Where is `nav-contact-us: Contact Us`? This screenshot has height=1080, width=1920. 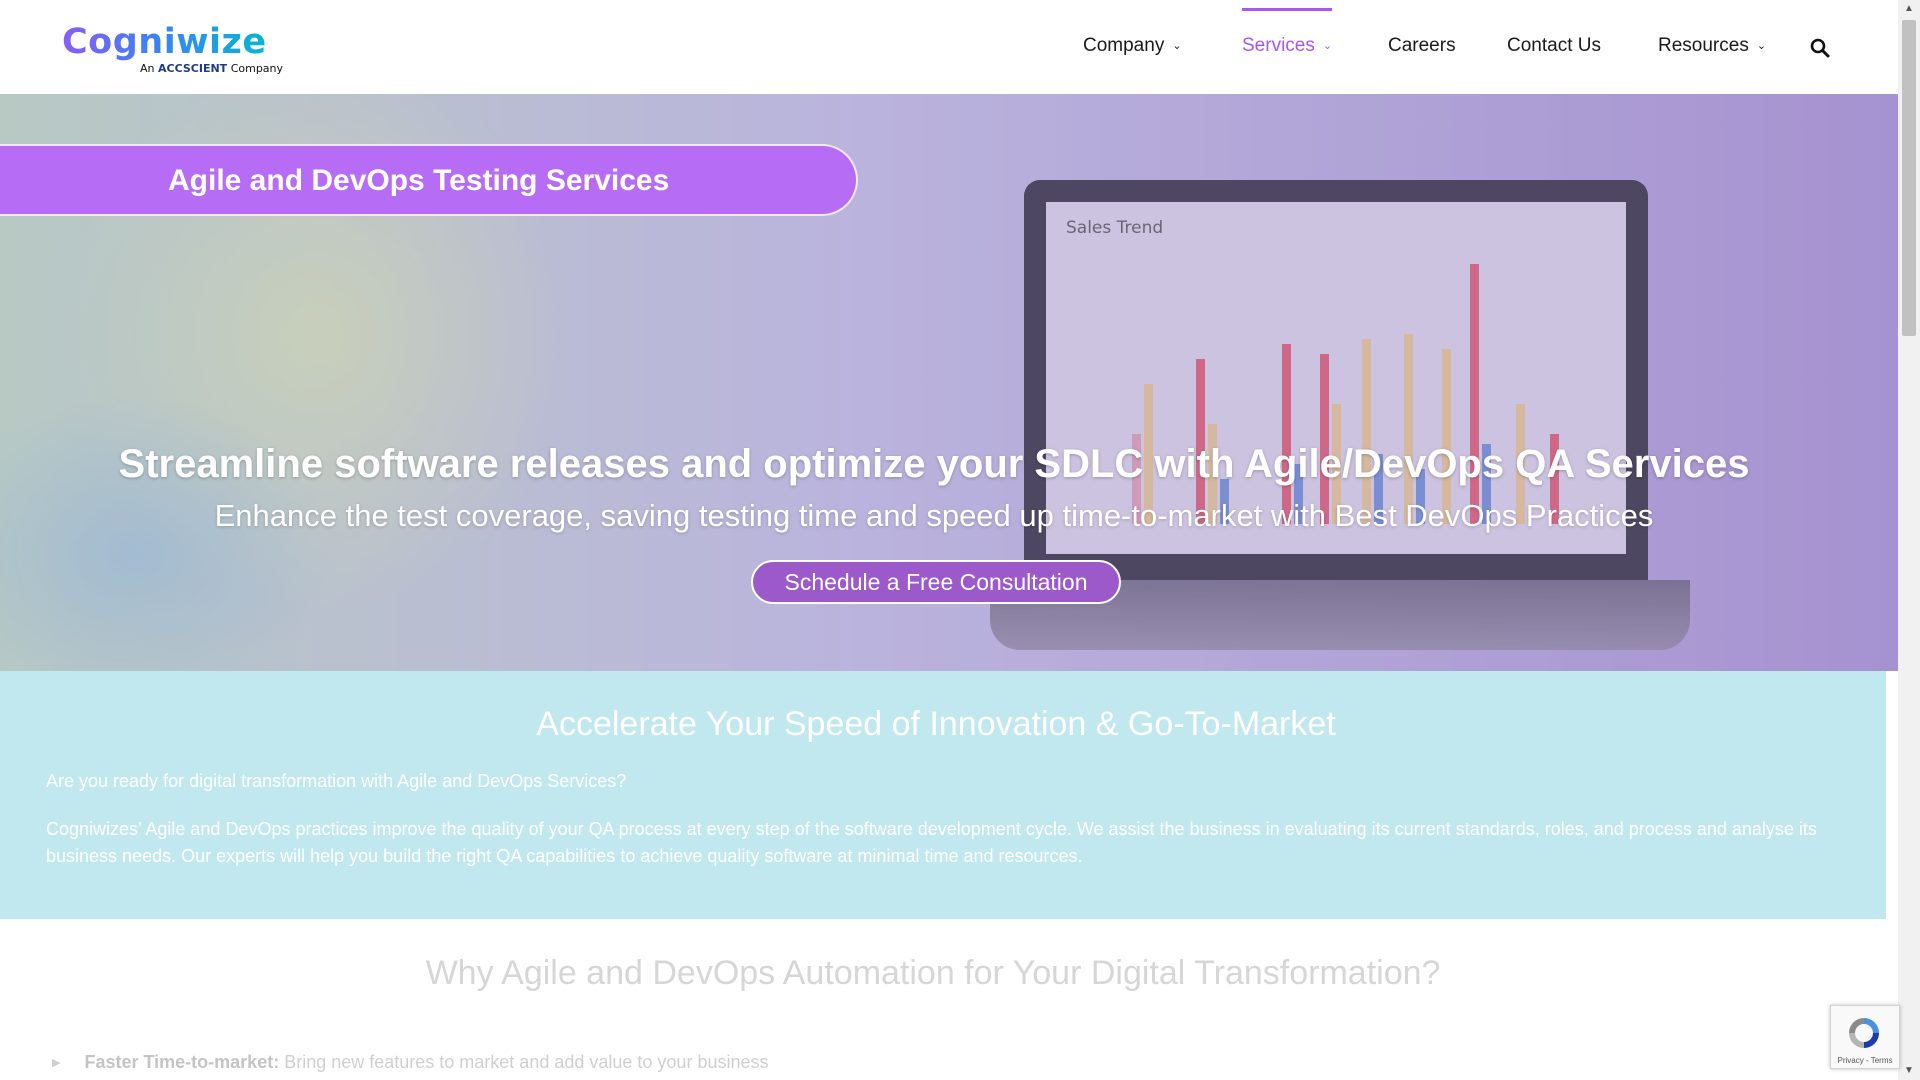 nav-contact-us: Contact Us is located at coordinates (1554, 46).